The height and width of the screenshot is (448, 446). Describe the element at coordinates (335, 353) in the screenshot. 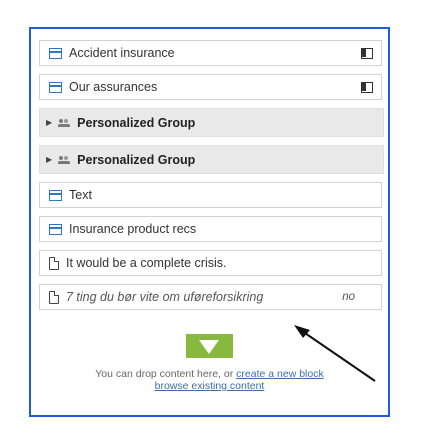

I see `pointer-arrow-annotation` at that location.